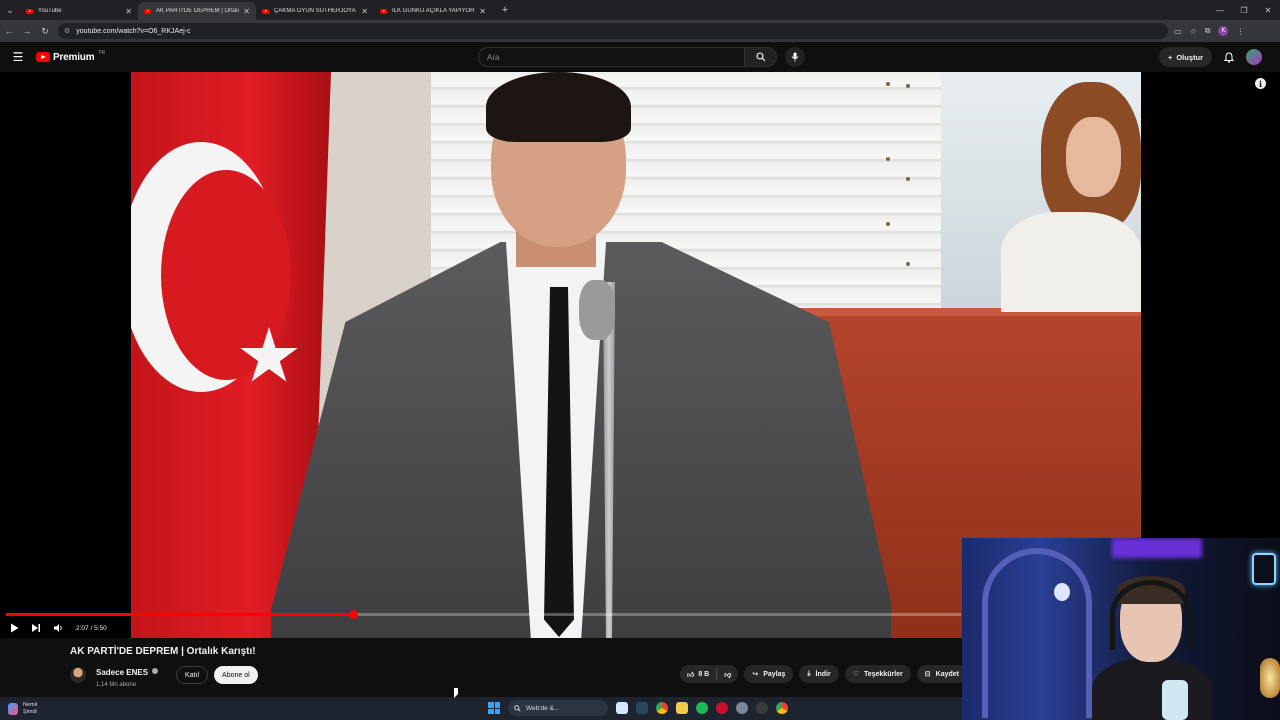 The width and height of the screenshot is (1280, 720). Describe the element at coordinates (782, 708) in the screenshot. I see `chrome-profile-icon` at that location.